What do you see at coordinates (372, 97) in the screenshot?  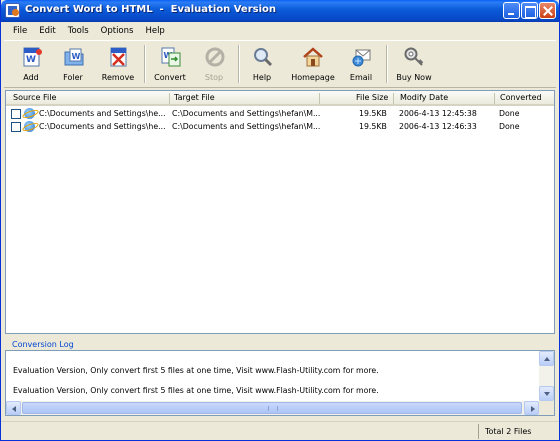 I see `column-header-size: File Size` at bounding box center [372, 97].